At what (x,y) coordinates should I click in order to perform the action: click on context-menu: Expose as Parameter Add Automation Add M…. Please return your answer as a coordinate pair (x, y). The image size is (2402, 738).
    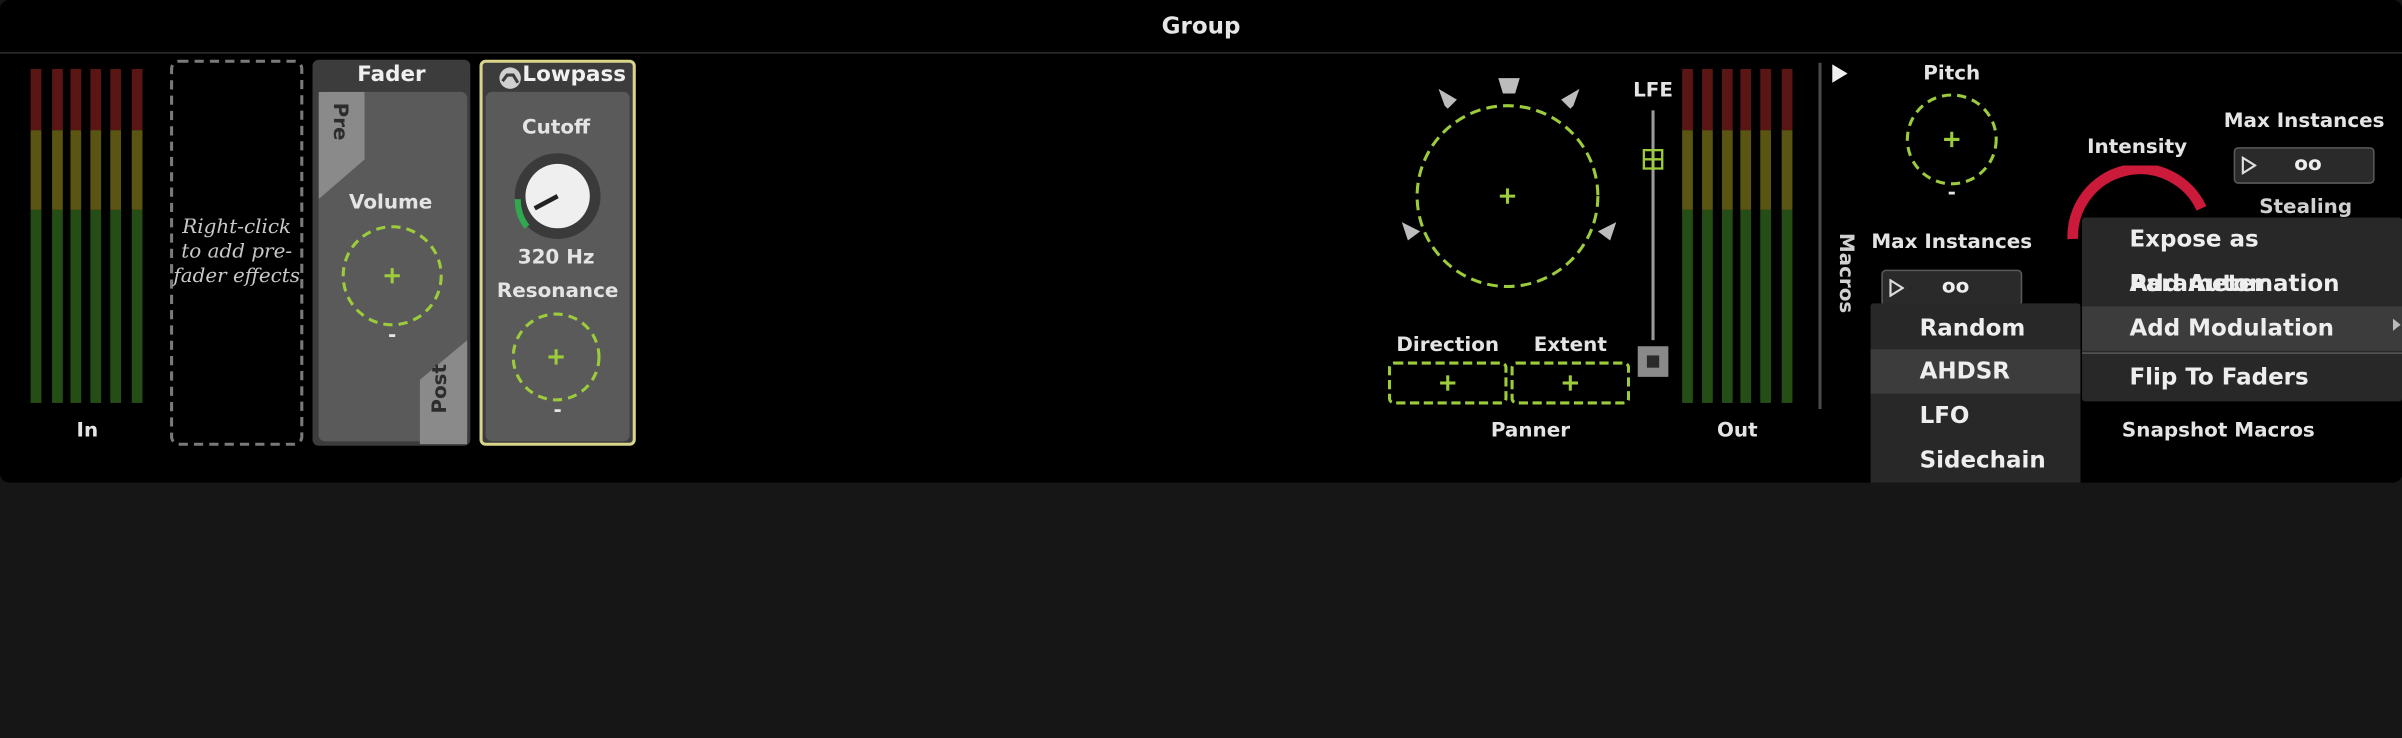
    Looking at the image, I should click on (2241, 309).